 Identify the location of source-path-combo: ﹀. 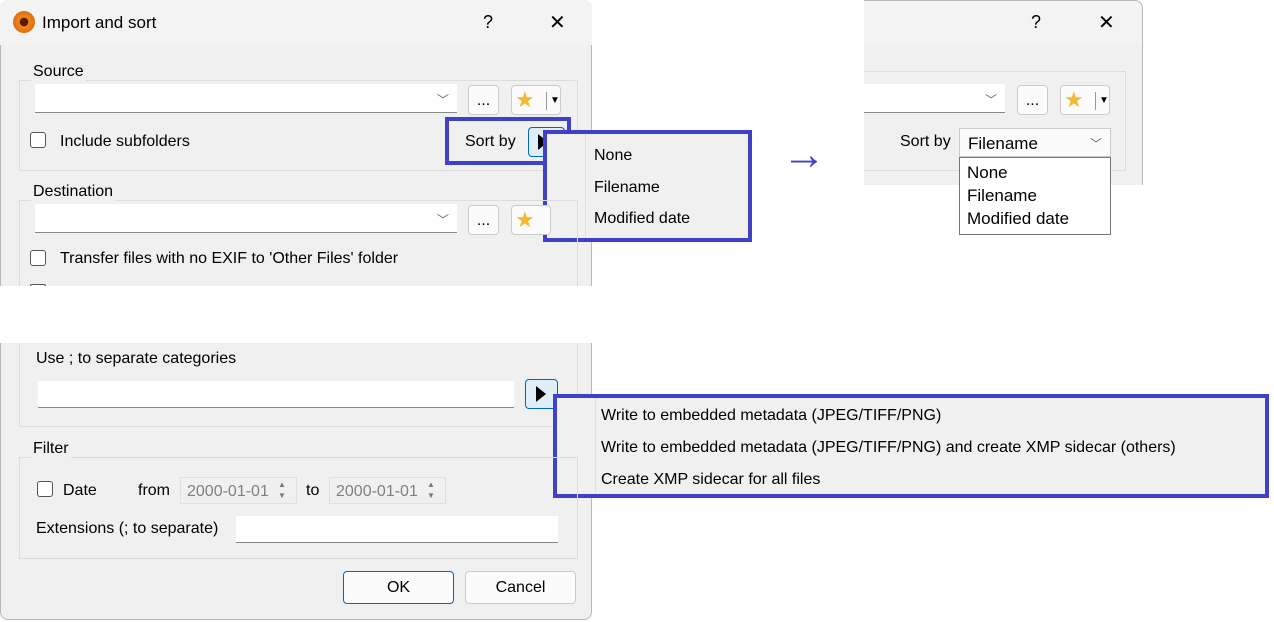
(246, 98).